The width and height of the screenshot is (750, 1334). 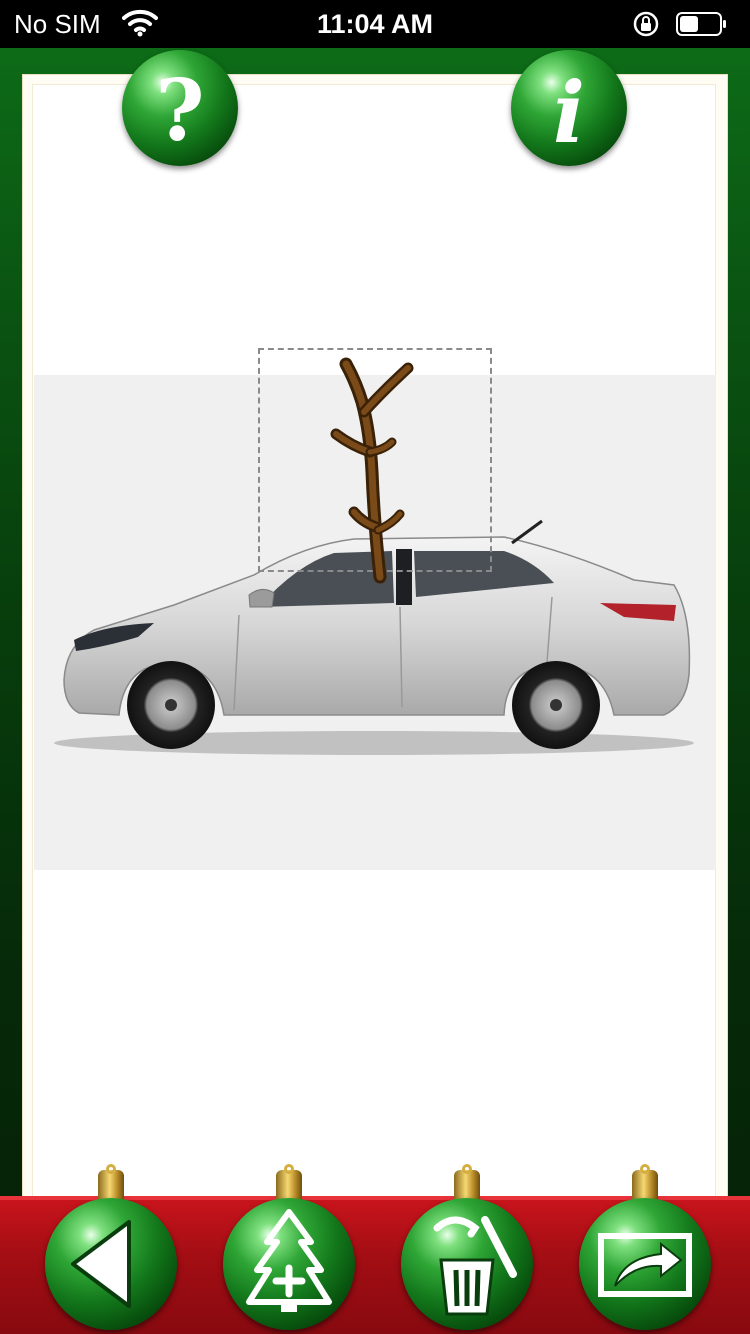 What do you see at coordinates (289, 1260) in the screenshot?
I see `christmas-tree-add-icon` at bounding box center [289, 1260].